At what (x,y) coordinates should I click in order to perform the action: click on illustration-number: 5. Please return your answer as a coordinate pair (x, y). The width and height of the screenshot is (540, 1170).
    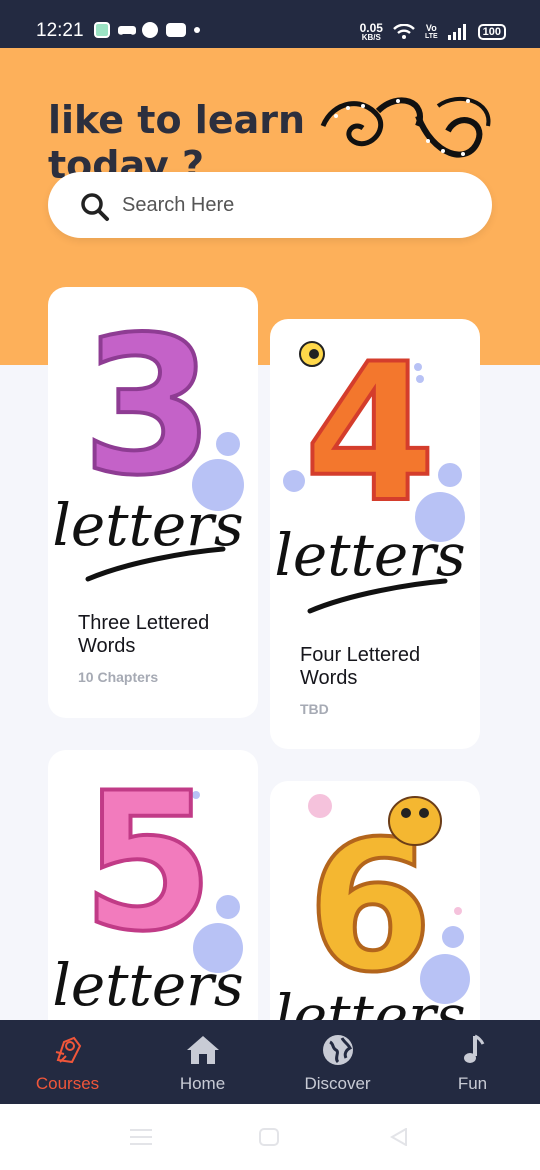
    Looking at the image, I should click on (148, 862).